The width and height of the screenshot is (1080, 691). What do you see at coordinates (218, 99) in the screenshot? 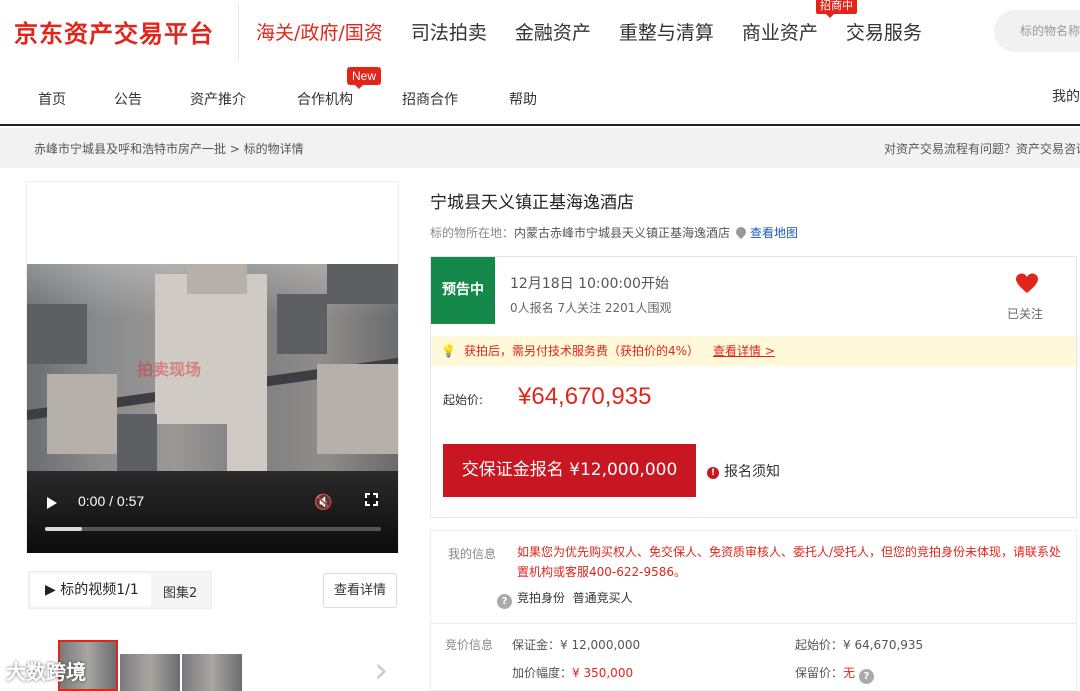
I see `subnav-asset-promotion: 资产推介` at bounding box center [218, 99].